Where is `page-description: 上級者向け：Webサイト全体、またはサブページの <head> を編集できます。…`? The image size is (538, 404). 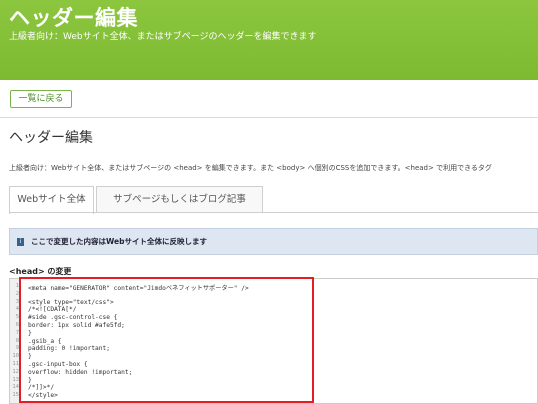
page-description: 上級者向け：Webサイト全体、またはサブページの <head> を編集できます。… is located at coordinates (250, 168).